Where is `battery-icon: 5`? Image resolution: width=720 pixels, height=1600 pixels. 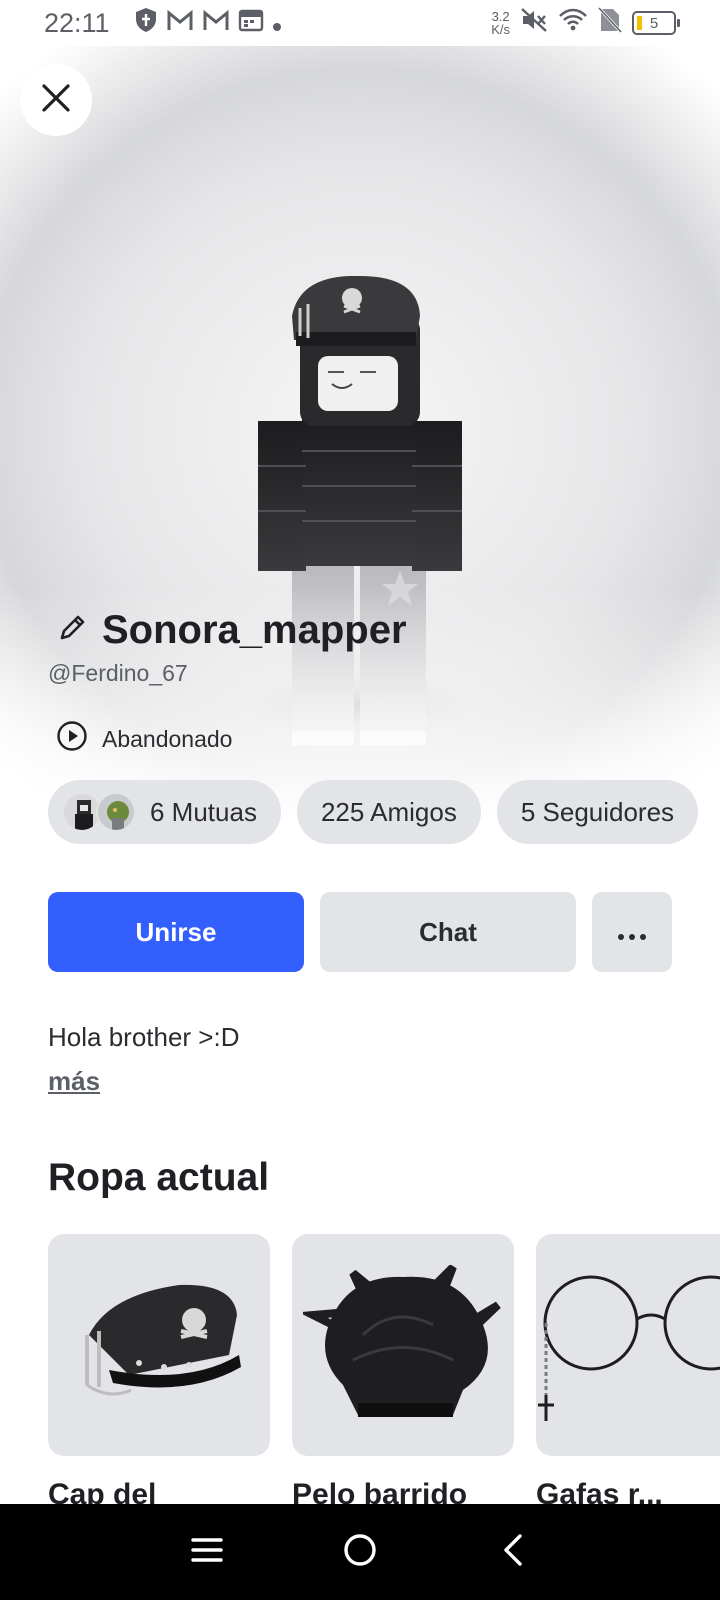 battery-icon: 5 is located at coordinates (656, 23).